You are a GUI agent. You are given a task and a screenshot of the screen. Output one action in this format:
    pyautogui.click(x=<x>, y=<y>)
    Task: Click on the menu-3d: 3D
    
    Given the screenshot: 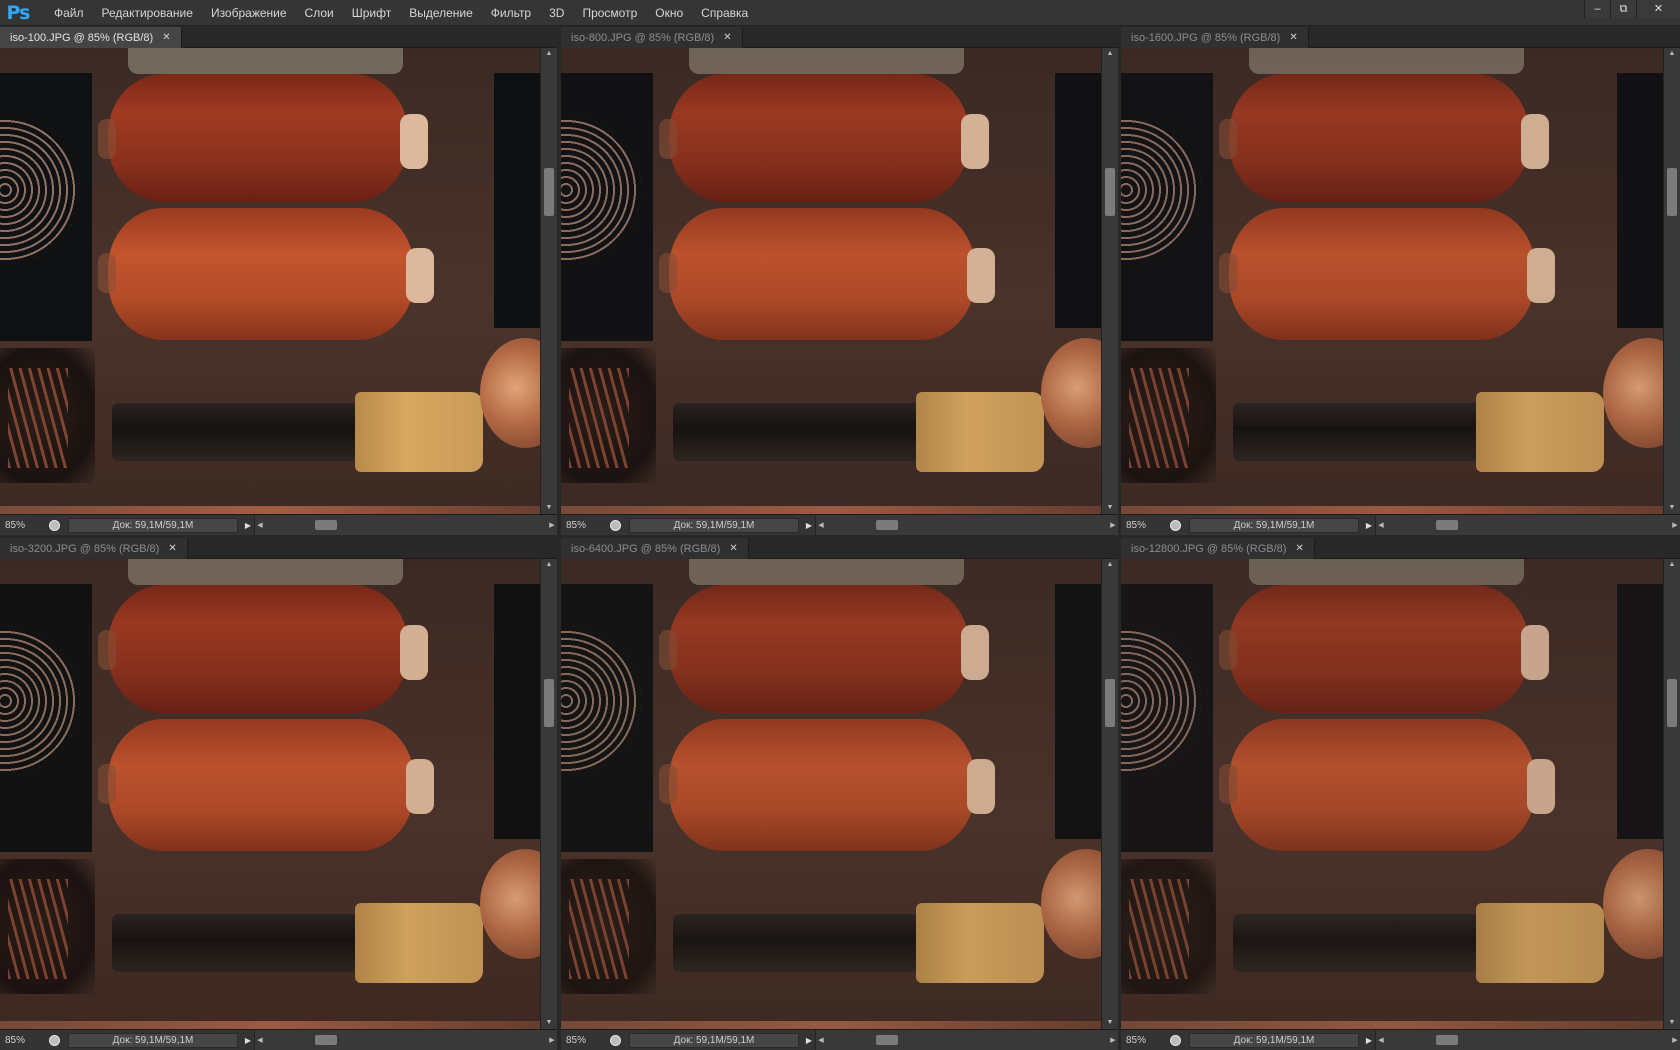 What is the action you would take?
    pyautogui.click(x=556, y=13)
    